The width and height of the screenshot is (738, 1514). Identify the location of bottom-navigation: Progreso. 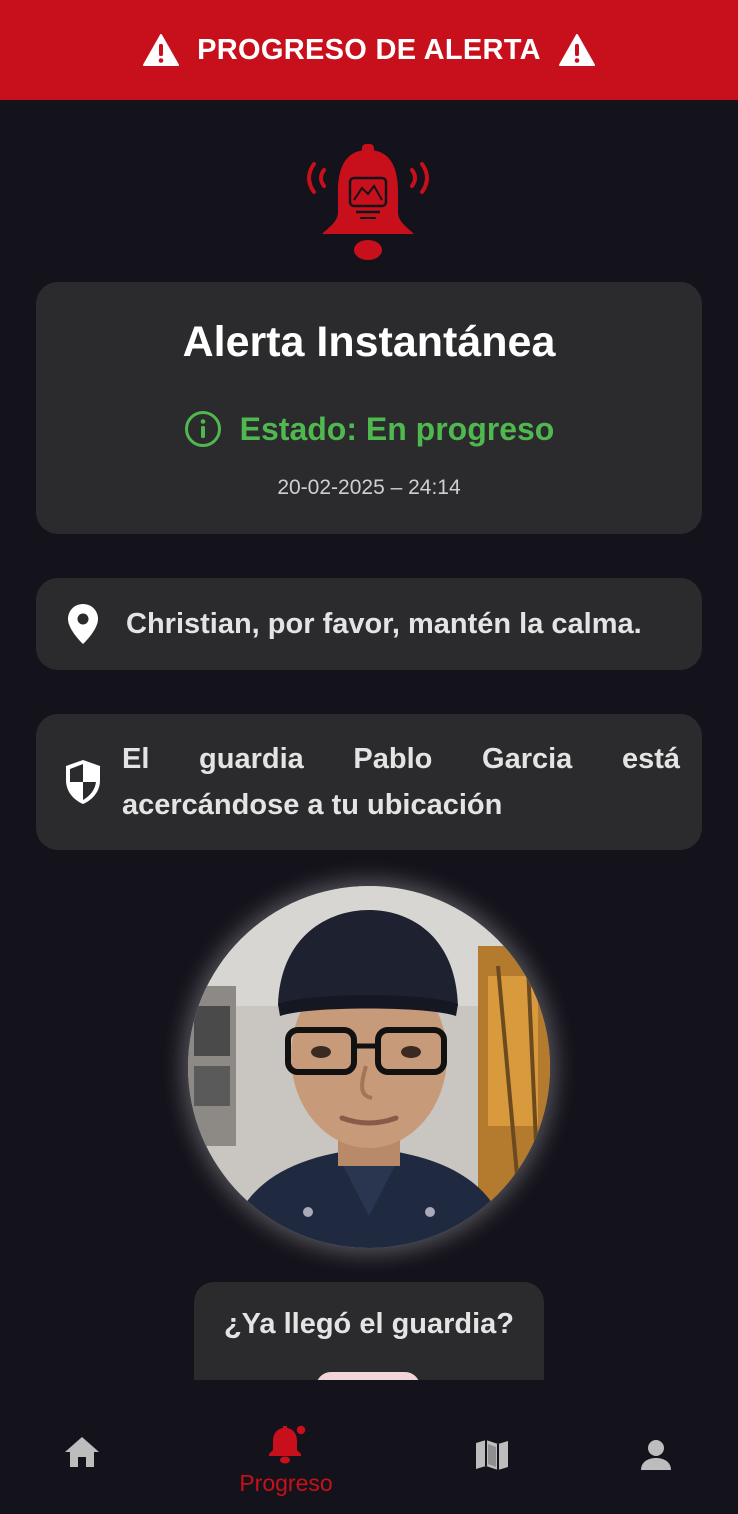
(369, 1447).